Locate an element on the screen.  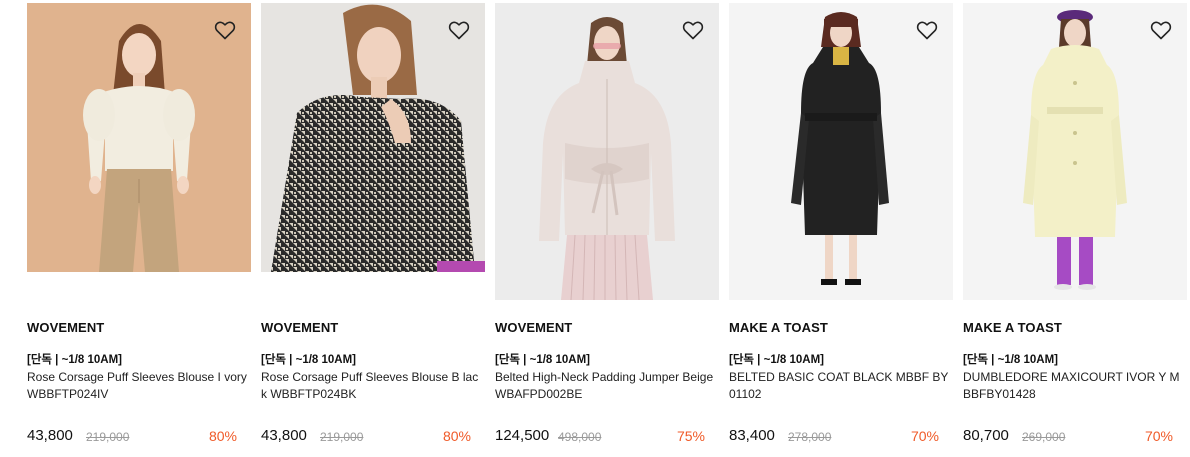
product-name: BELTED BASIC COAT BLACK MBBF BY01102 is located at coordinates (839, 386).